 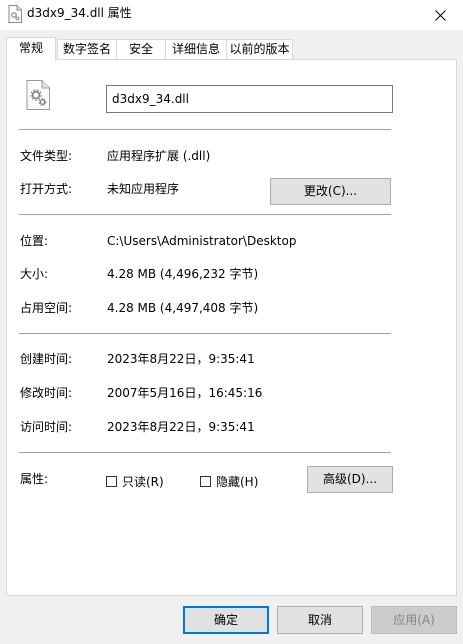 I want to click on file-name-input: d3dx9_34.dll, so click(x=249, y=99).